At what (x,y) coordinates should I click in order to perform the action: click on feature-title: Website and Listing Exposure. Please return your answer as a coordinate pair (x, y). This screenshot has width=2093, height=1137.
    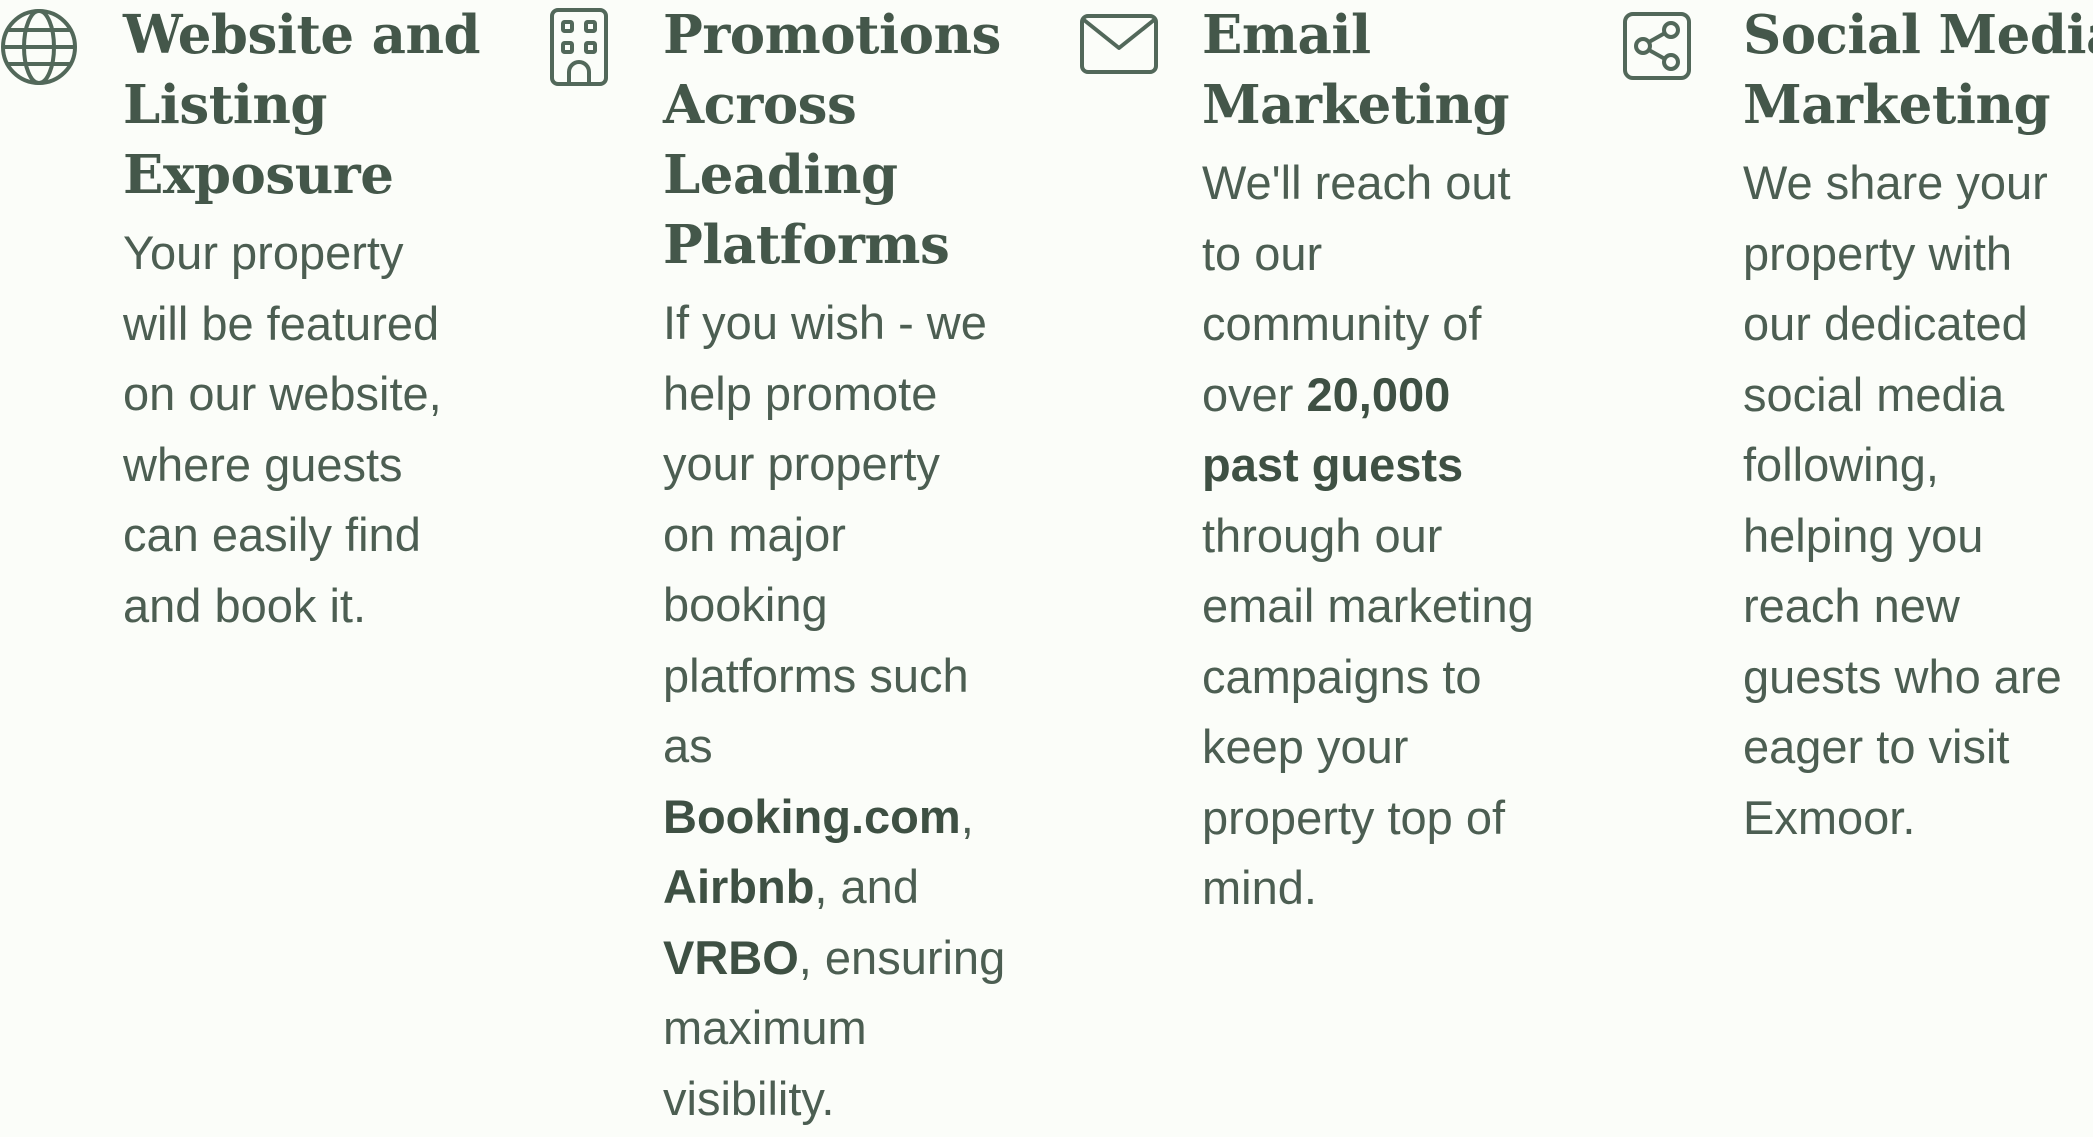
    Looking at the image, I should click on (302, 105).